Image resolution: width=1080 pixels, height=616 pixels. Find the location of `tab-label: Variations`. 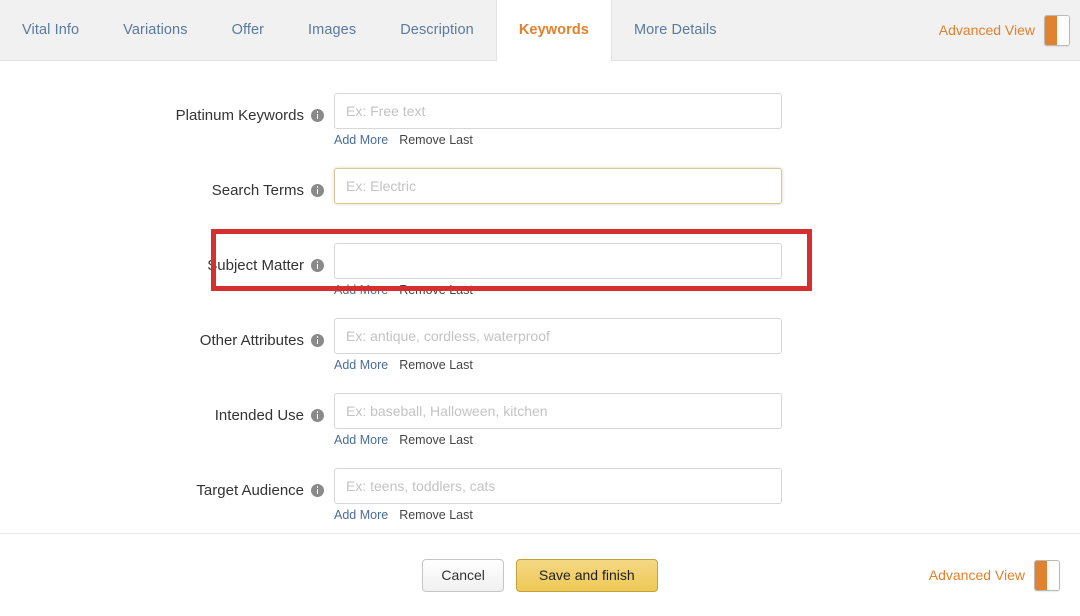

tab-label: Variations is located at coordinates (155, 30).